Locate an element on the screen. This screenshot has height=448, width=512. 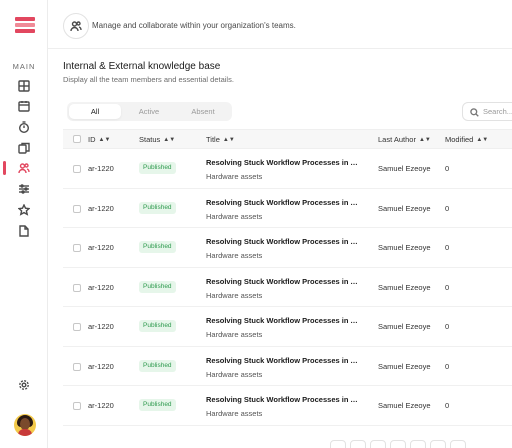
team-icon is located at coordinates (76, 26).